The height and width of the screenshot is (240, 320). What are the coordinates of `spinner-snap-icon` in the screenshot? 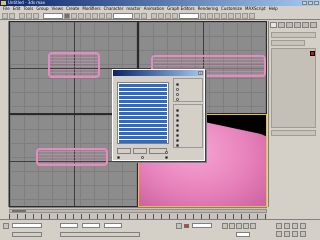 It's located at (175, 15).